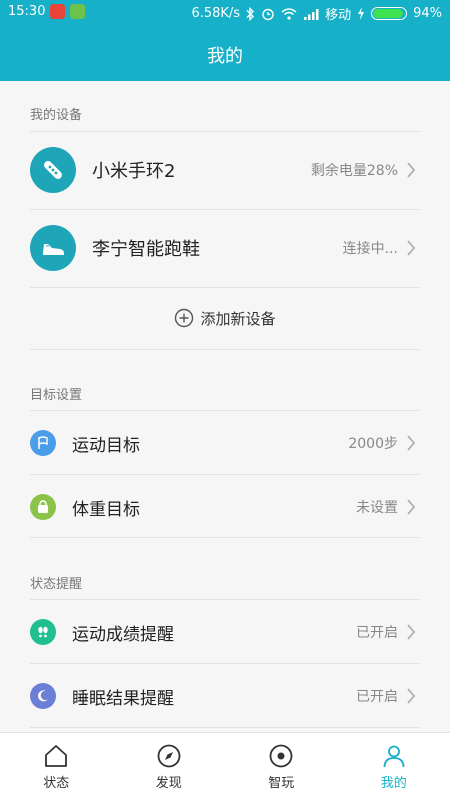  Describe the element at coordinates (43, 443) in the screenshot. I see `flag-icon` at that location.